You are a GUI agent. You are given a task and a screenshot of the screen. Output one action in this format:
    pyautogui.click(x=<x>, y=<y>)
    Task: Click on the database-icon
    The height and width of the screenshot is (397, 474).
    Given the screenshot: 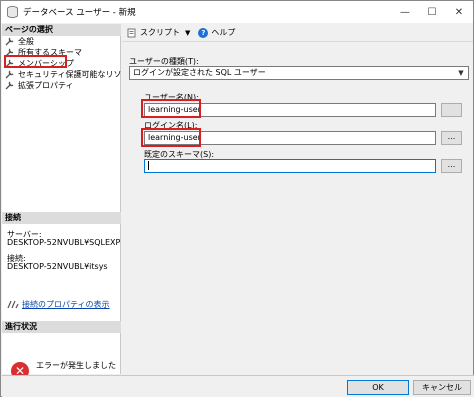 What is the action you would take?
    pyautogui.click(x=12, y=12)
    